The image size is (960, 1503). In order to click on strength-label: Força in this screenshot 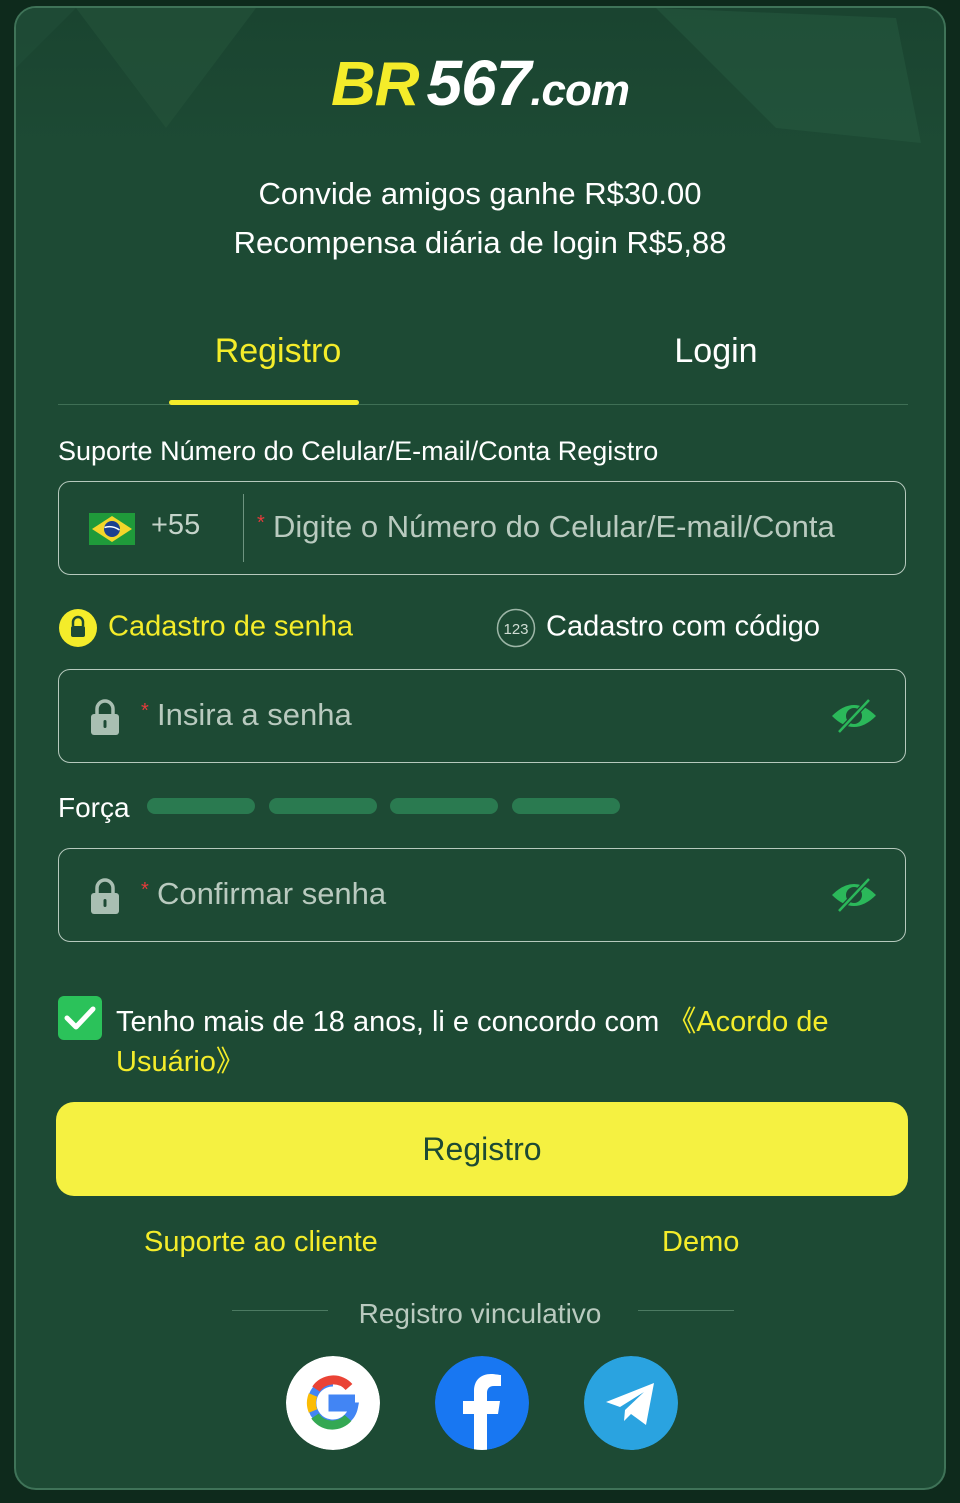, I will do `click(94, 807)`.